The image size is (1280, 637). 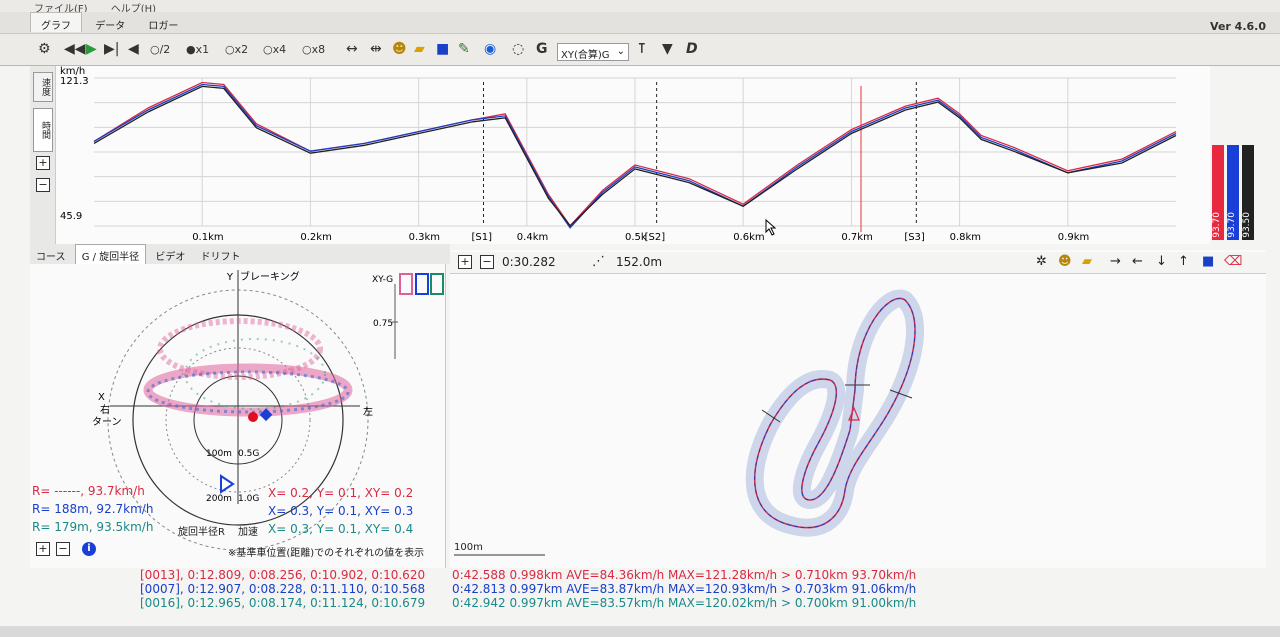 I want to click on clock-icon: ◌, so click(x=518, y=49).